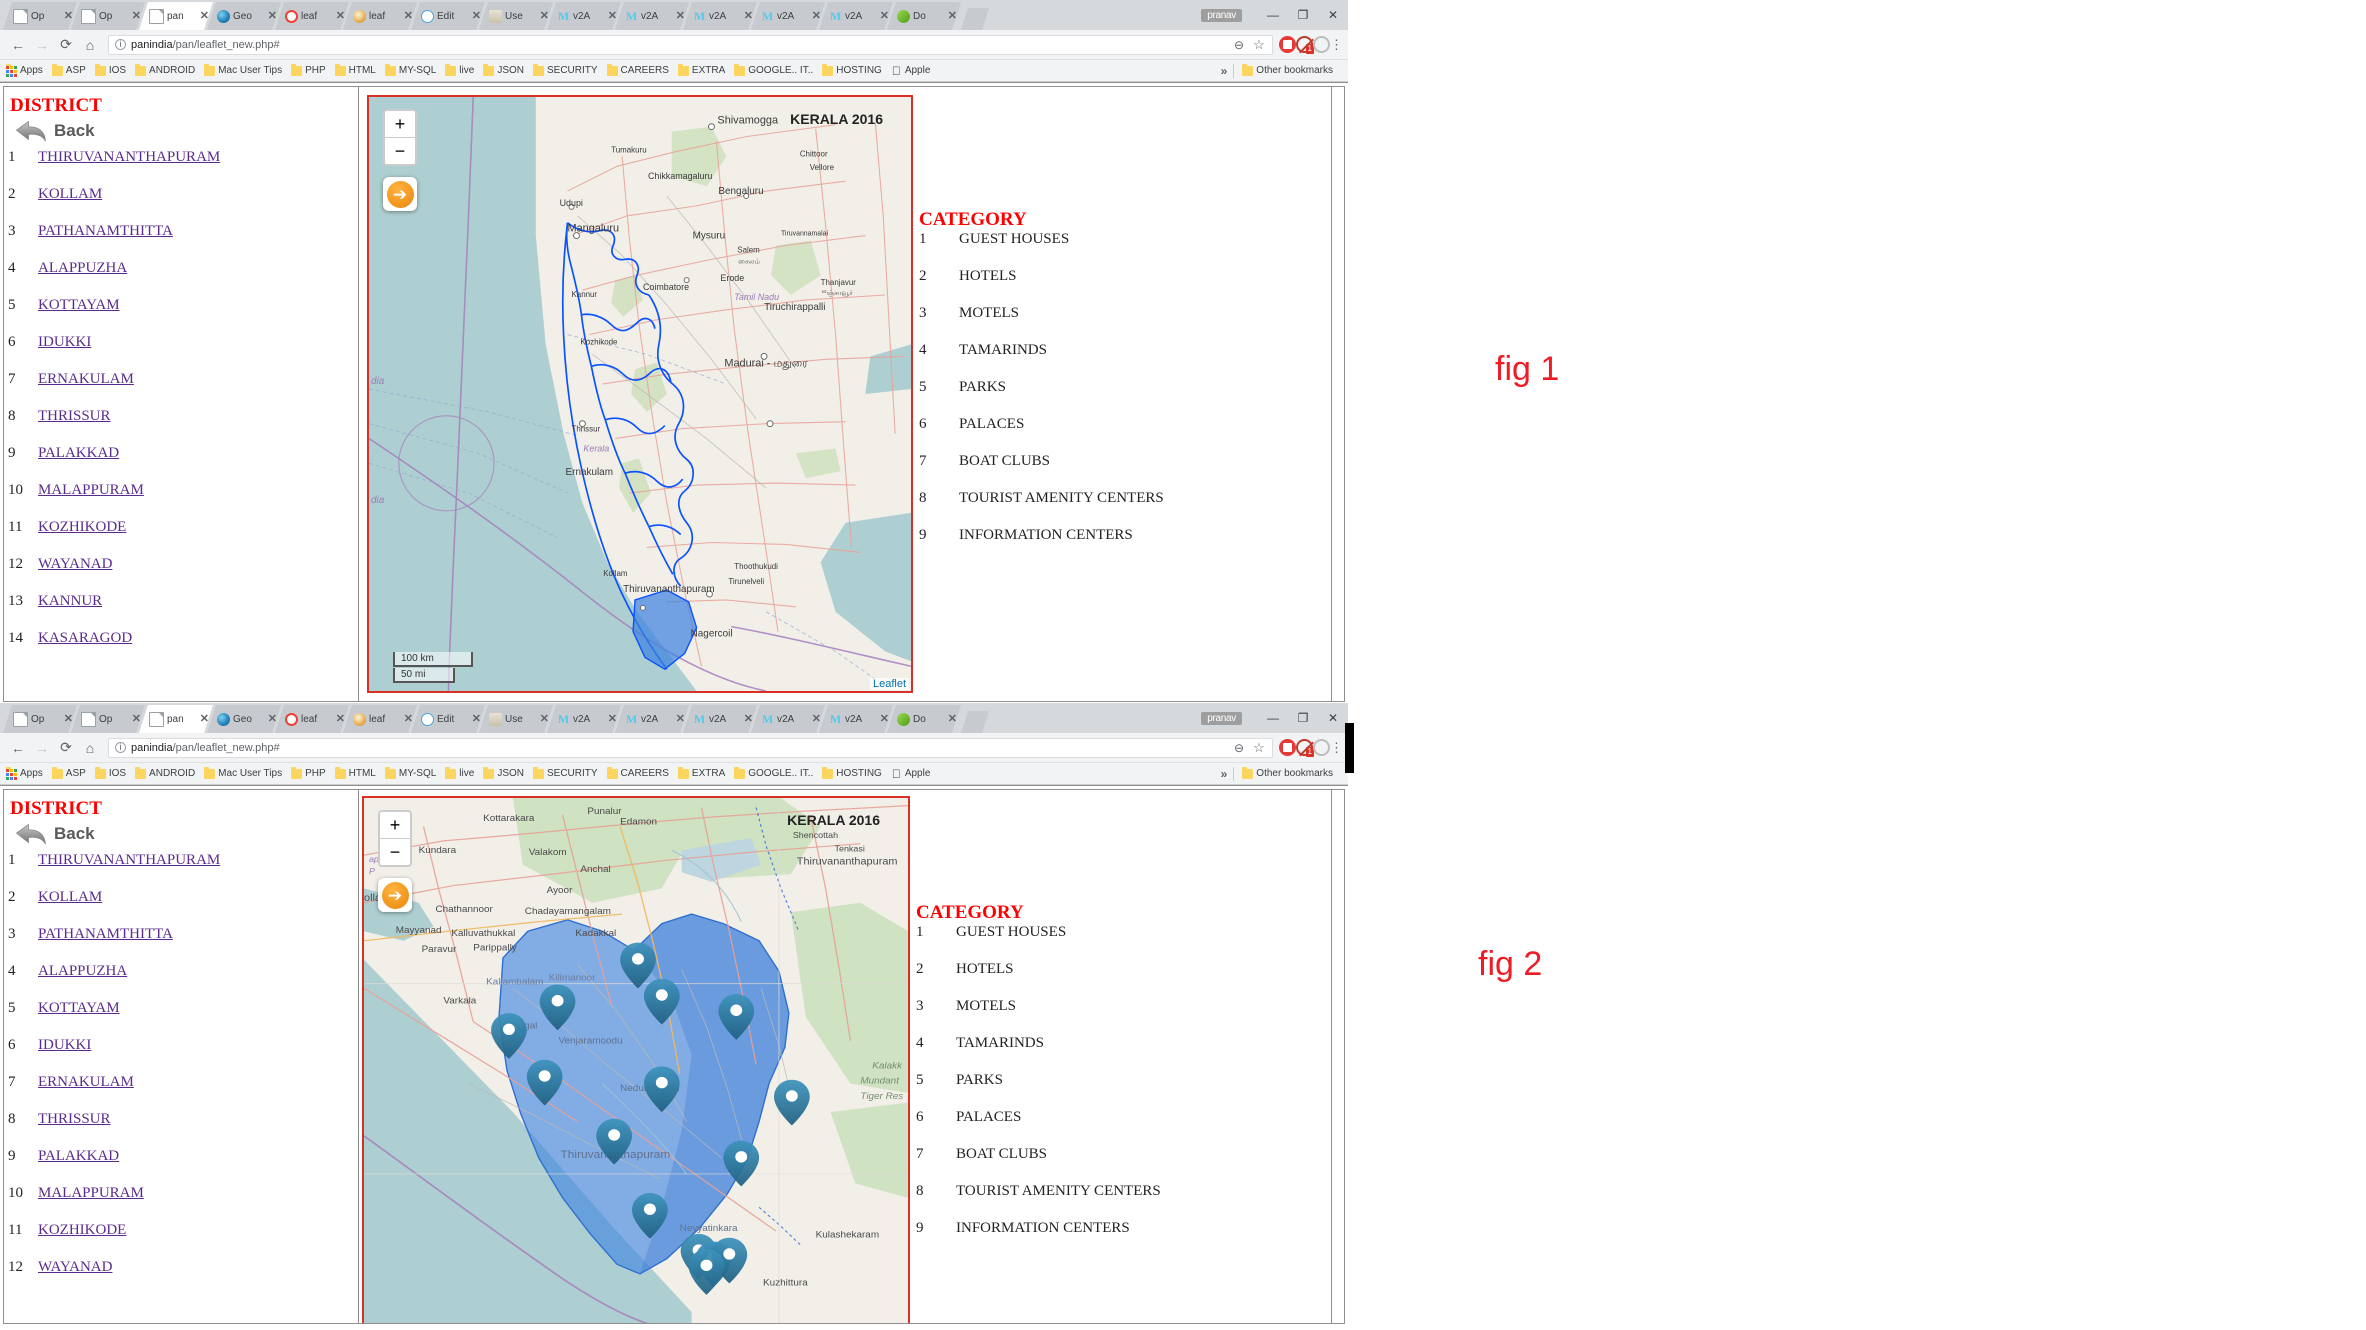  What do you see at coordinates (911, 71) in the screenshot?
I see `bookmark-apple: Apple` at bounding box center [911, 71].